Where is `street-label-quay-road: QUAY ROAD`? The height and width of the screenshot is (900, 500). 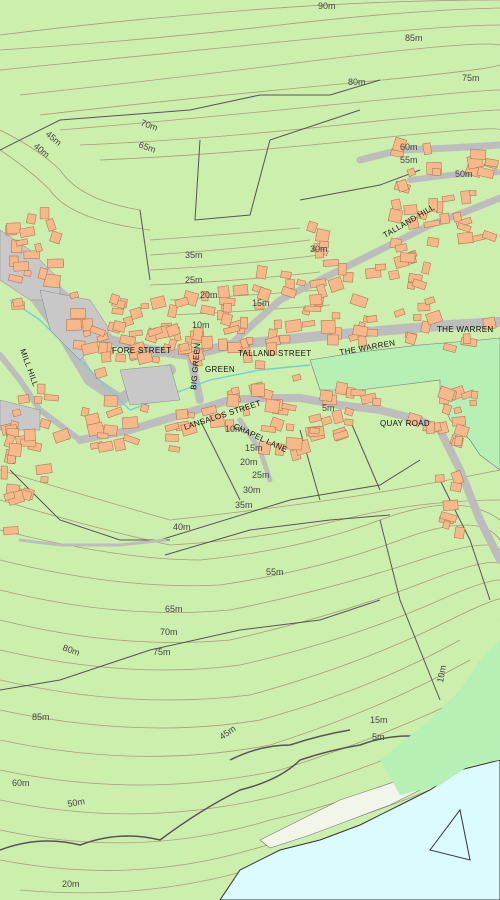
street-label-quay-road: QUAY ROAD is located at coordinates (405, 423).